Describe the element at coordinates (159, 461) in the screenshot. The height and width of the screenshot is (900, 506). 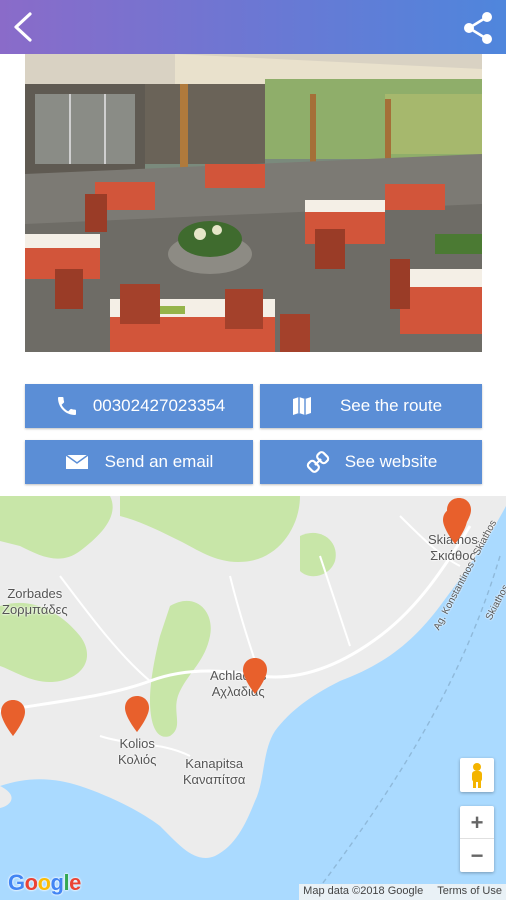
I see `send-email-label: Send an email` at that location.